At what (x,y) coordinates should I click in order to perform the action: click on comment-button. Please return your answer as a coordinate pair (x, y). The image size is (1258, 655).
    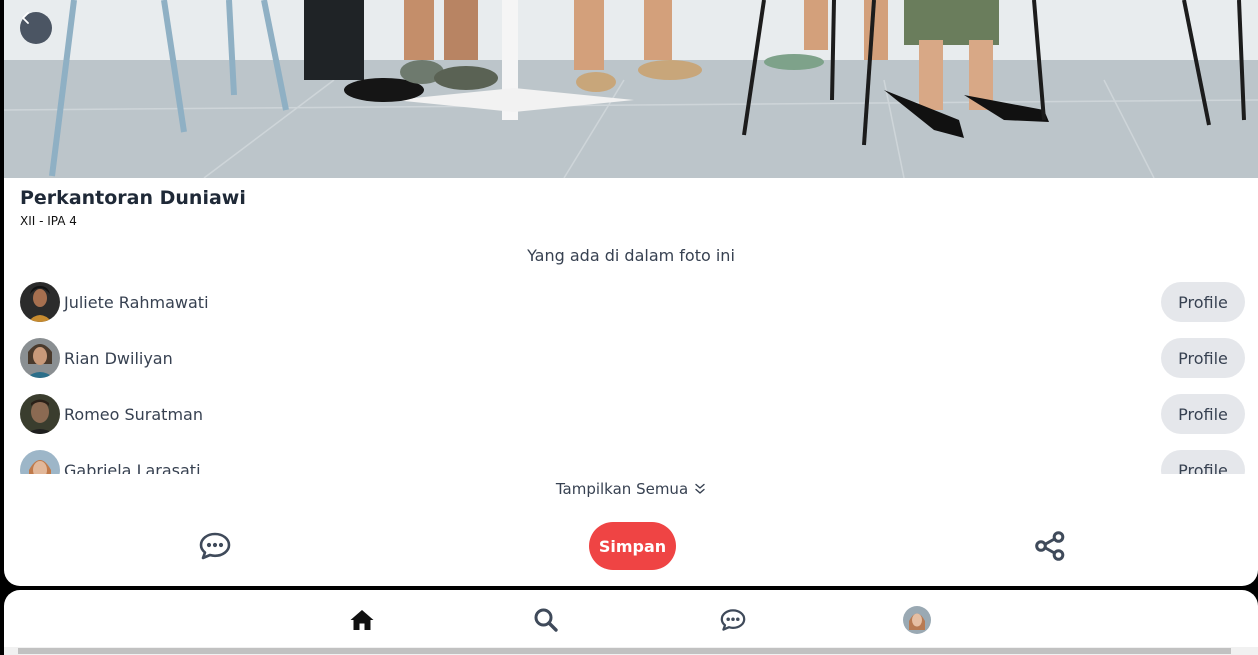
    Looking at the image, I should click on (215, 546).